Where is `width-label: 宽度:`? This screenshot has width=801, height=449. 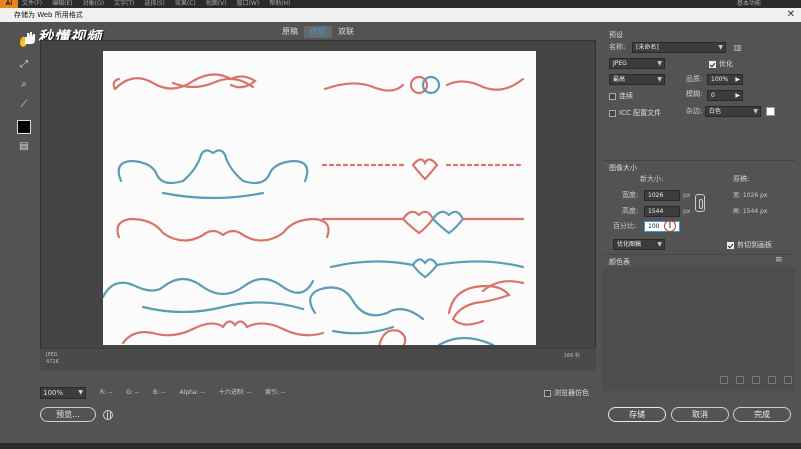
width-label: 宽度: is located at coordinates (630, 195).